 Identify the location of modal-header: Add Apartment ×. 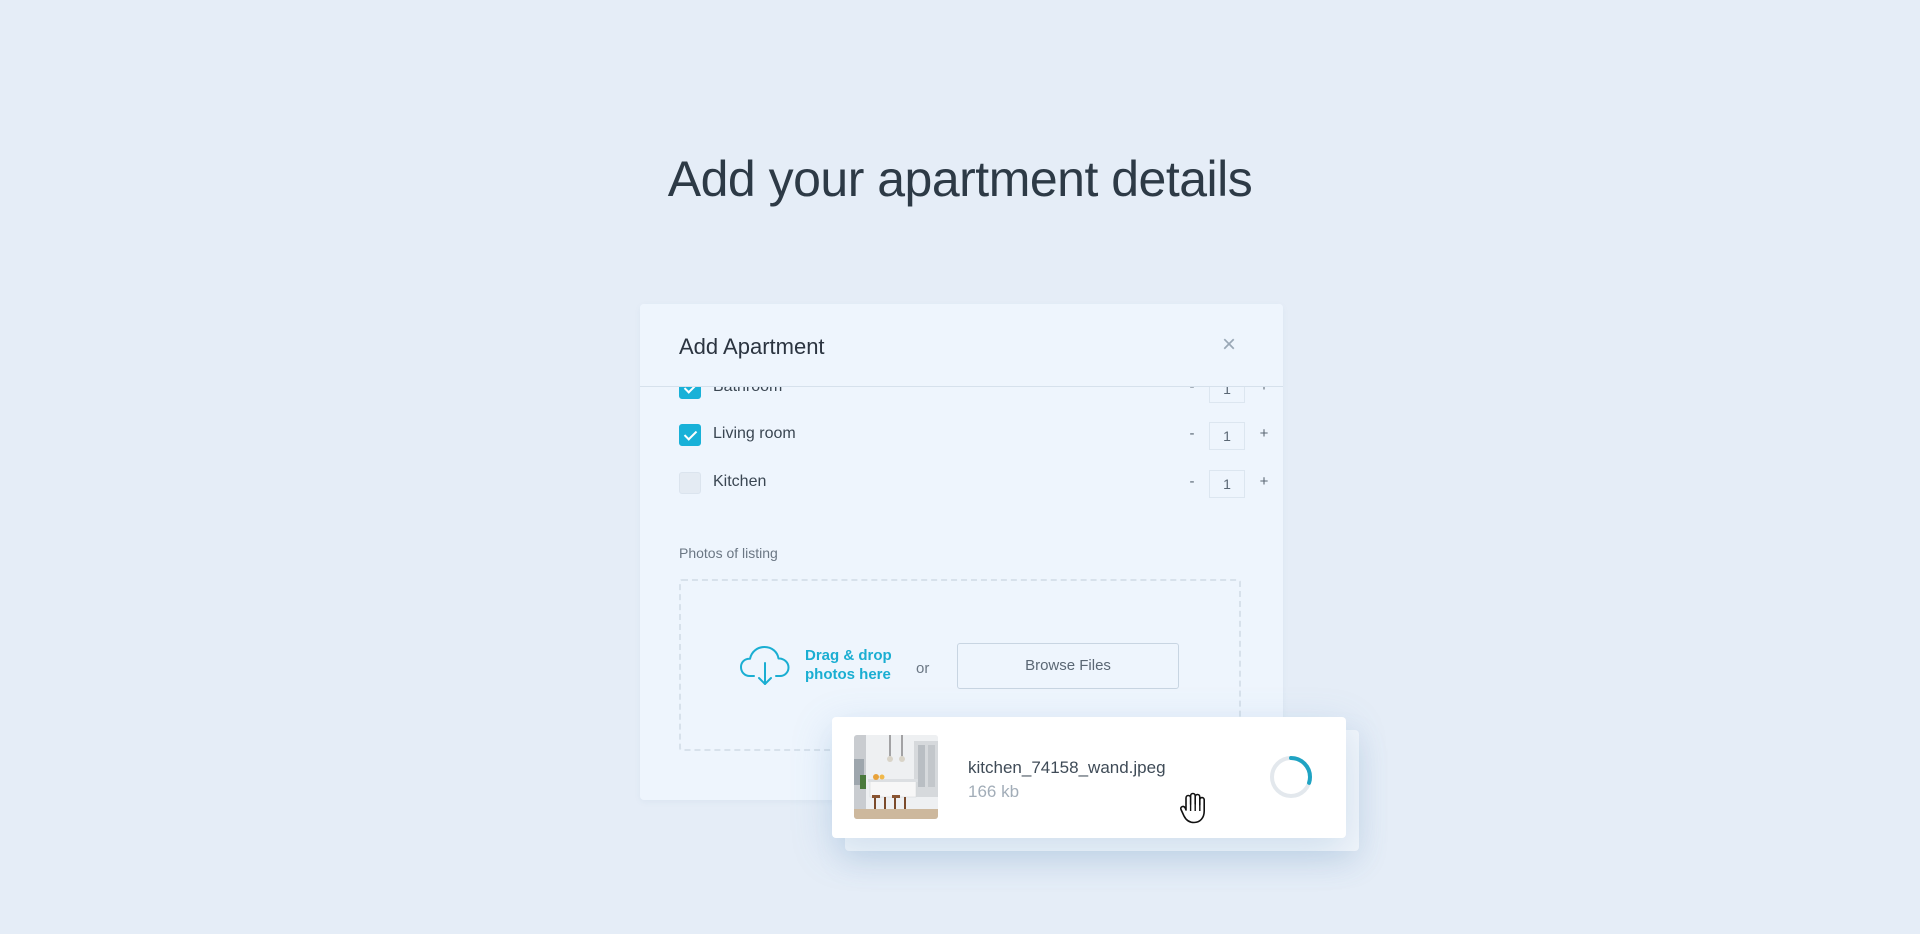
(961, 345).